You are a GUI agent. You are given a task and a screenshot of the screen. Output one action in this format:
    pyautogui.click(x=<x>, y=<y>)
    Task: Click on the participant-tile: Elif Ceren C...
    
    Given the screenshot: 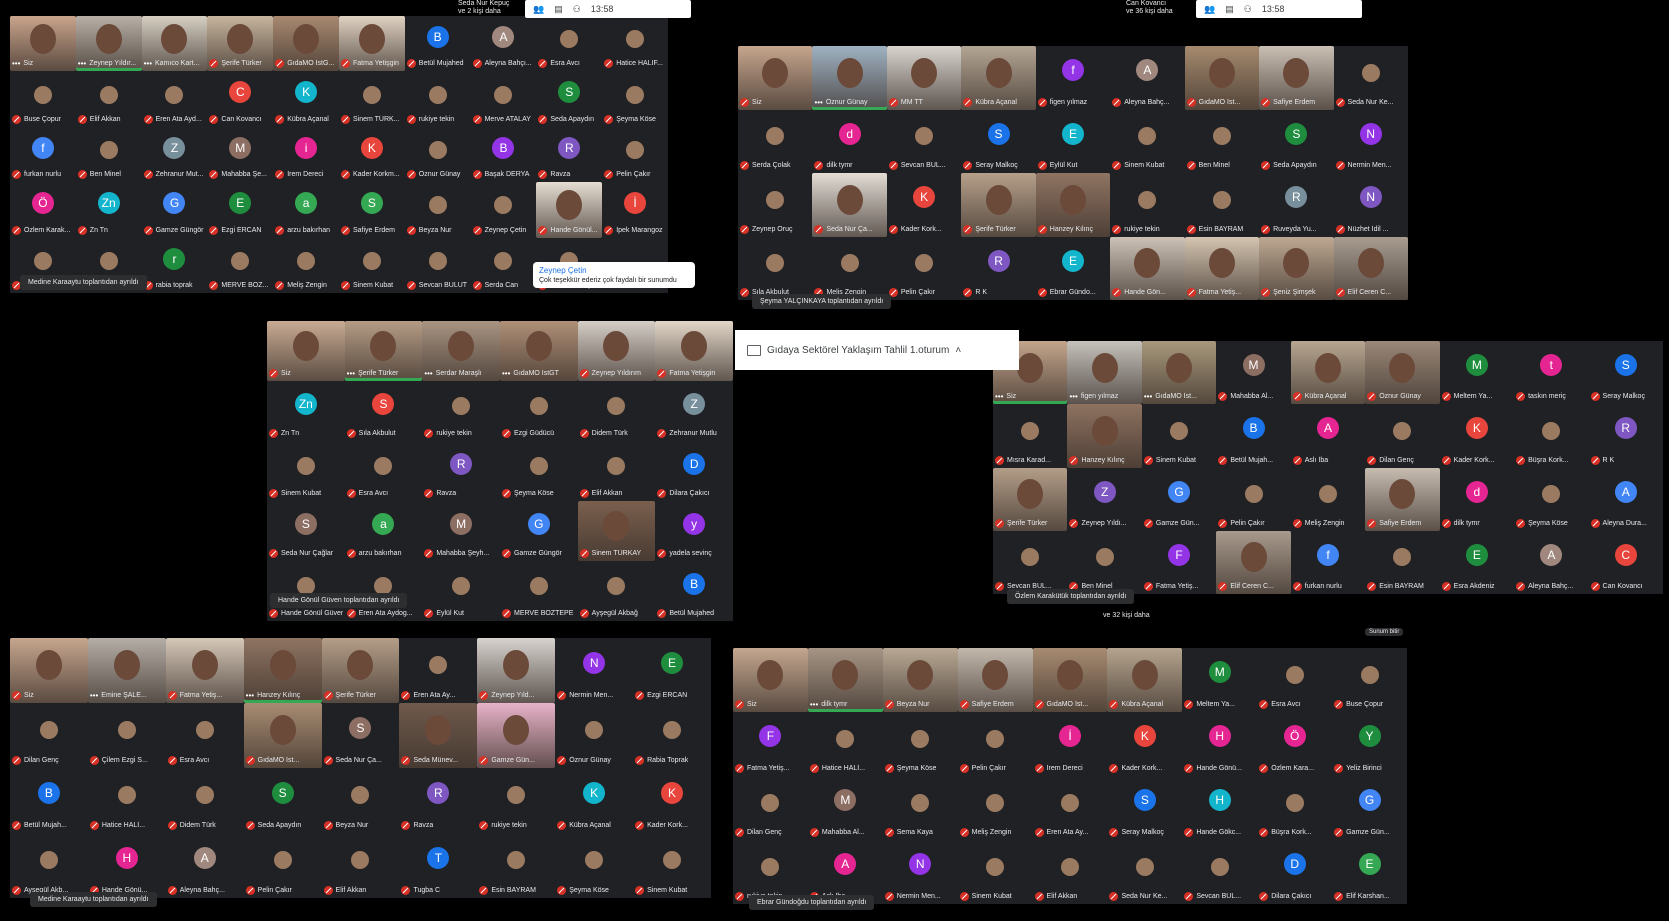 What is the action you would take?
    pyautogui.click(x=1253, y=562)
    